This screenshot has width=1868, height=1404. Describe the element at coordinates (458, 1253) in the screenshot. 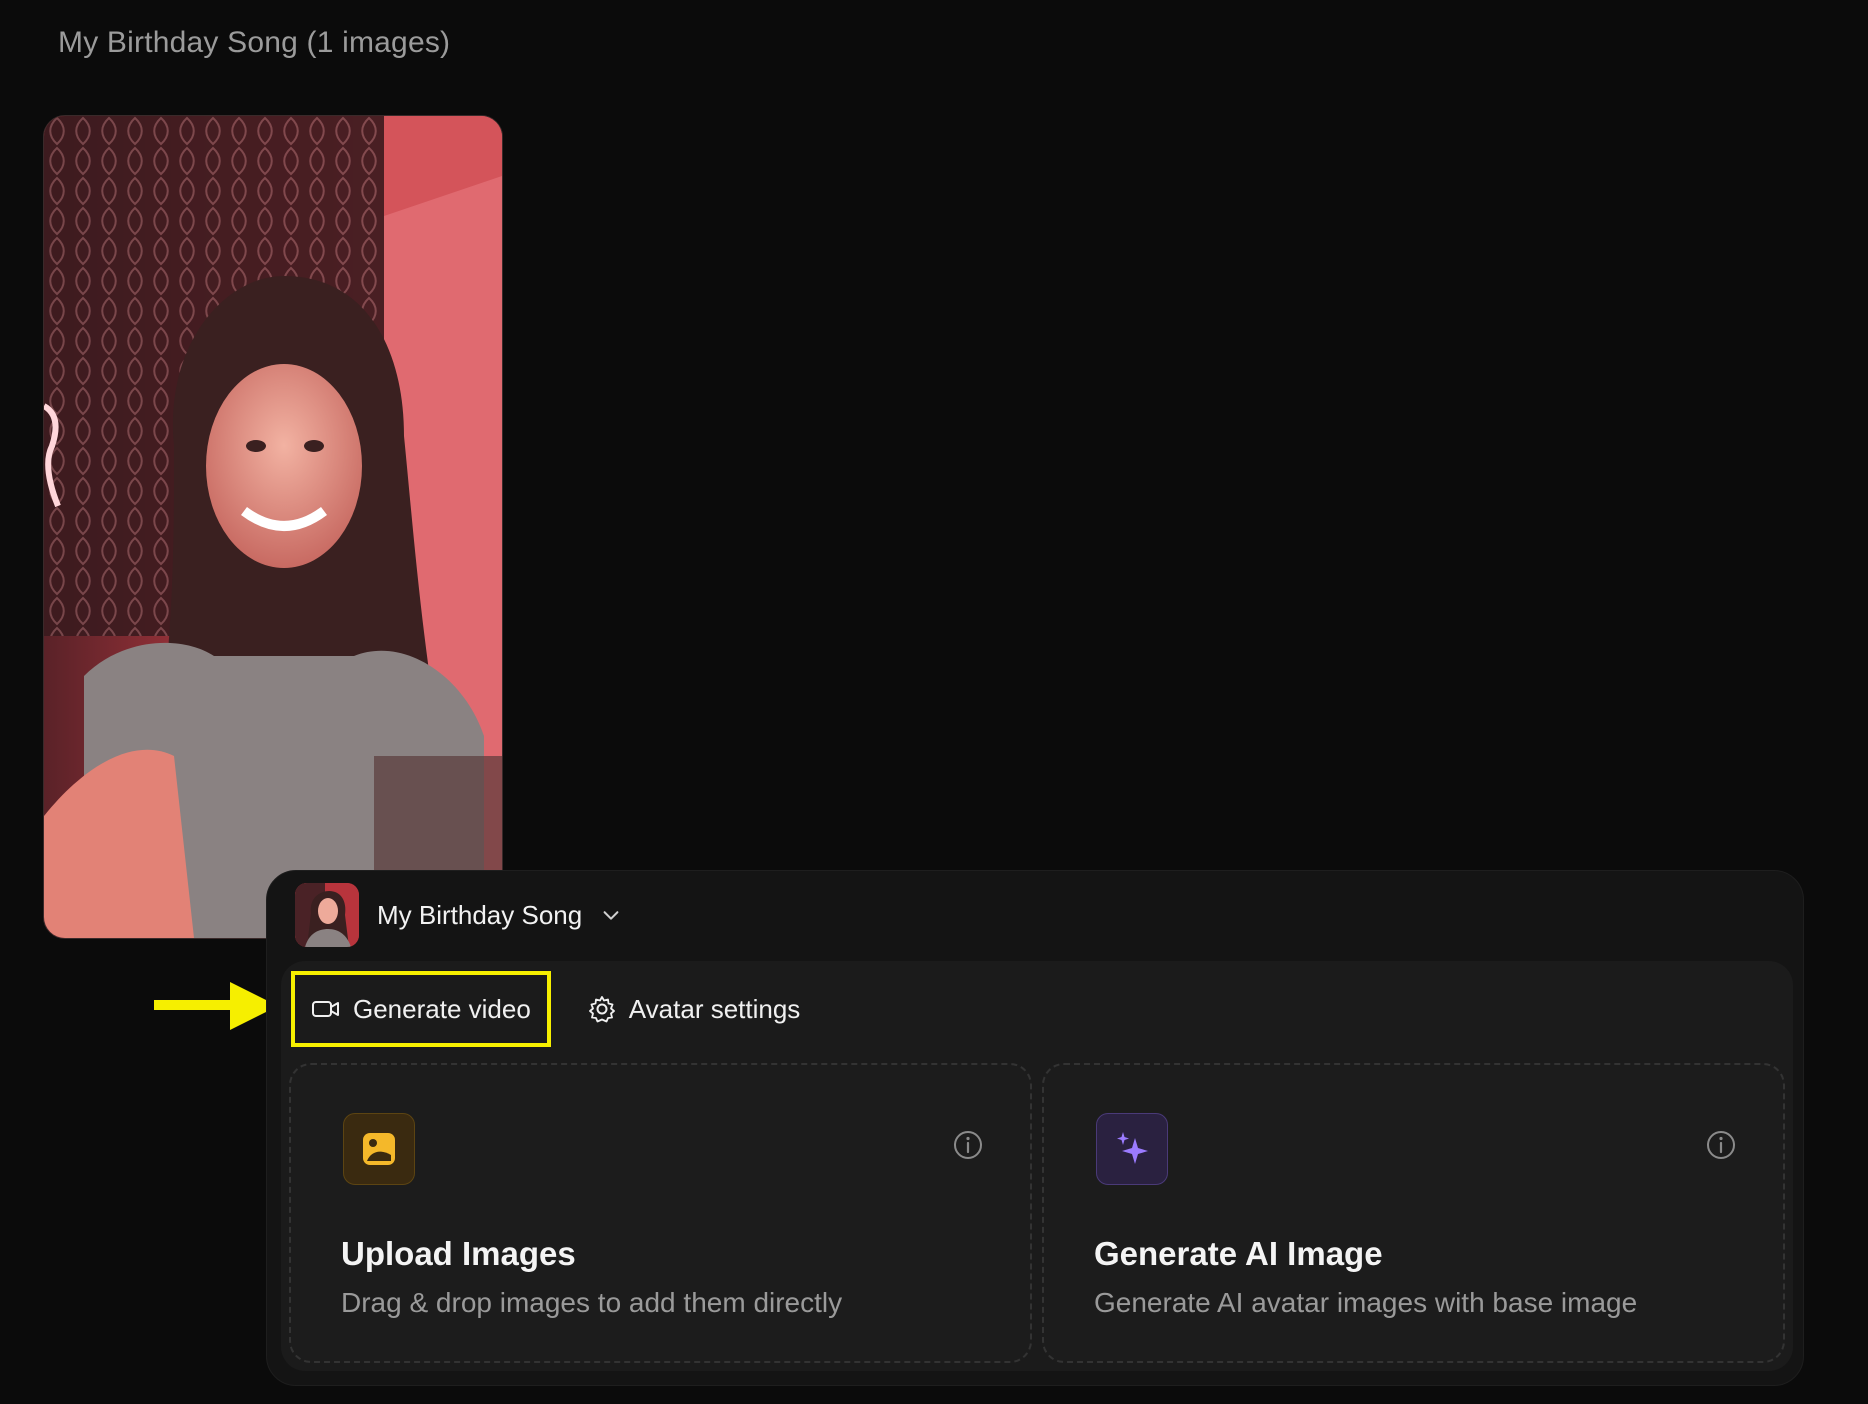

I see `upload-images-title: Upload Images` at that location.